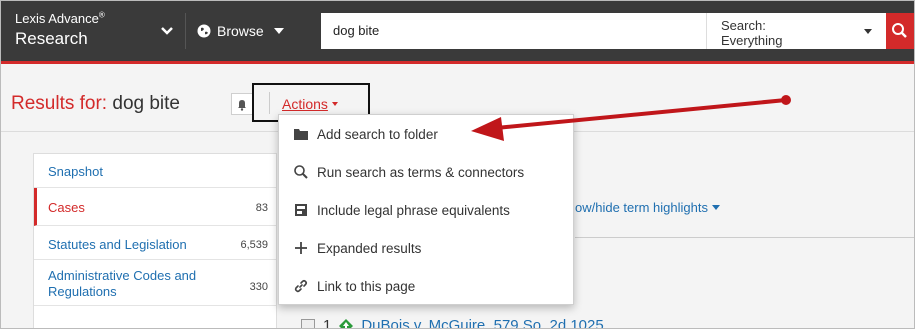 Image resolution: width=915 pixels, height=329 pixels. I want to click on menu-item-label: Link to this page, so click(366, 286).